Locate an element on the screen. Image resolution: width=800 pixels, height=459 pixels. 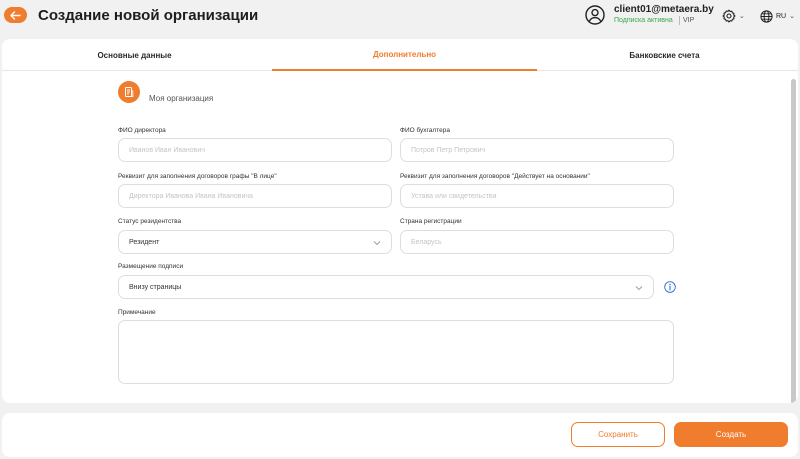
tab-additional: Дополнительно is located at coordinates (404, 55).